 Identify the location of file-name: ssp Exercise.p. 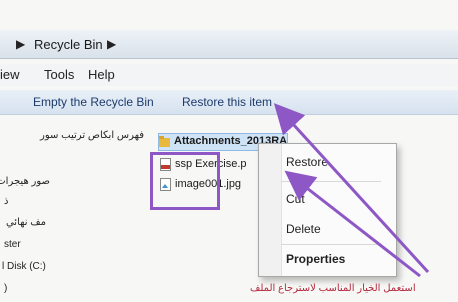
(211, 164).